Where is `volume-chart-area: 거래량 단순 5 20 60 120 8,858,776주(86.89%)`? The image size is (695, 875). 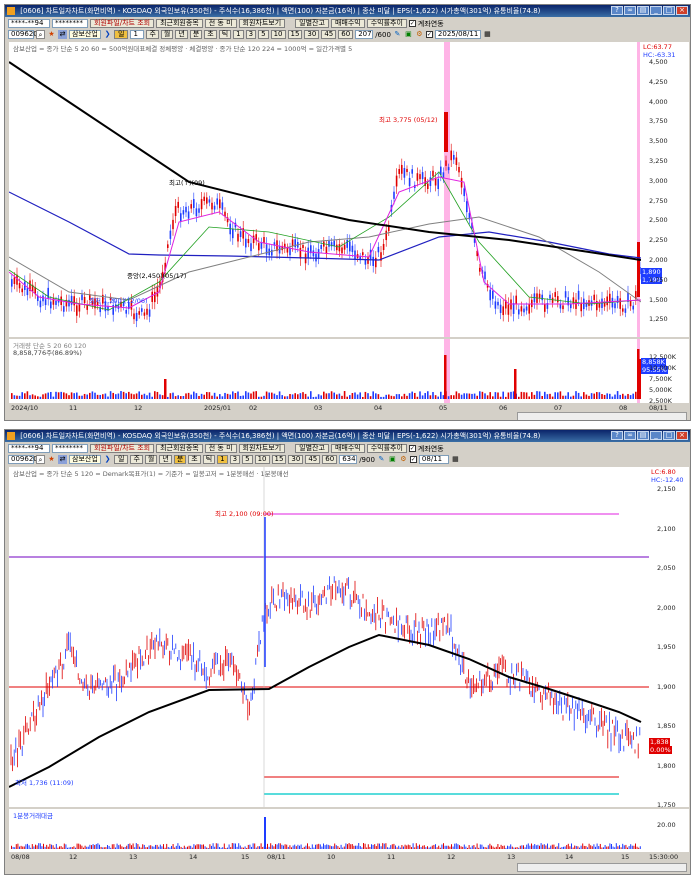
volume-chart-area: 거래량 단순 5 20 60 120 8,858,776주(86.89%) is located at coordinates (325, 371).